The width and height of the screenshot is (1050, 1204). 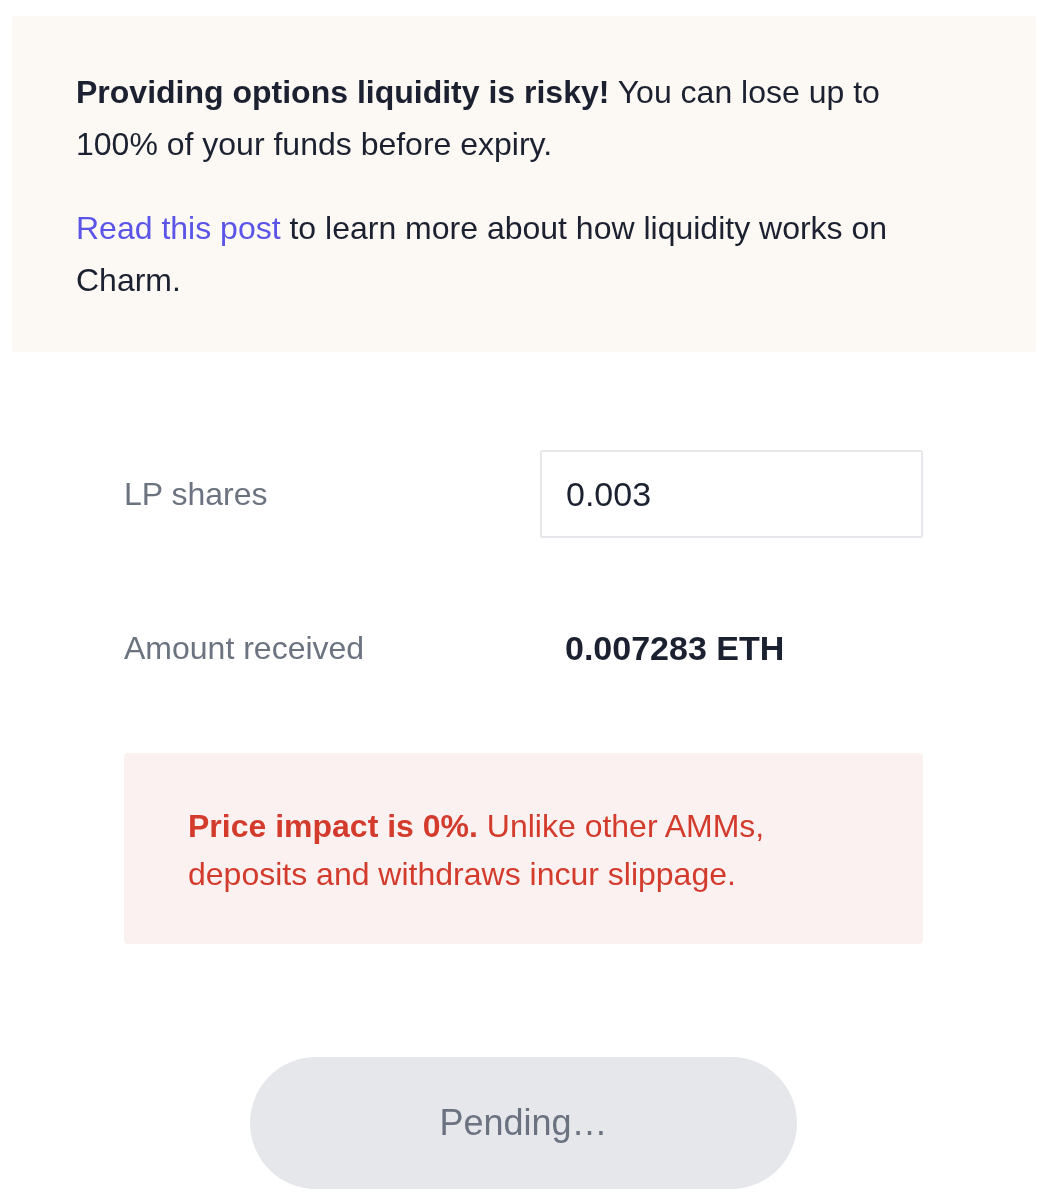 What do you see at coordinates (478, 118) in the screenshot?
I see `warning-text: Providing options liquidity is risky! You can lose up to 100% of your funds before expiry.` at bounding box center [478, 118].